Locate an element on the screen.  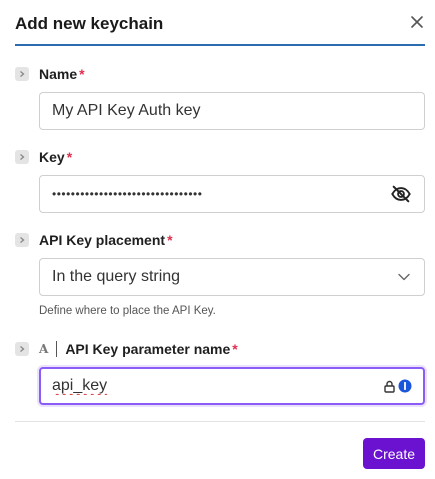
key-label: Key is located at coordinates (52, 157).